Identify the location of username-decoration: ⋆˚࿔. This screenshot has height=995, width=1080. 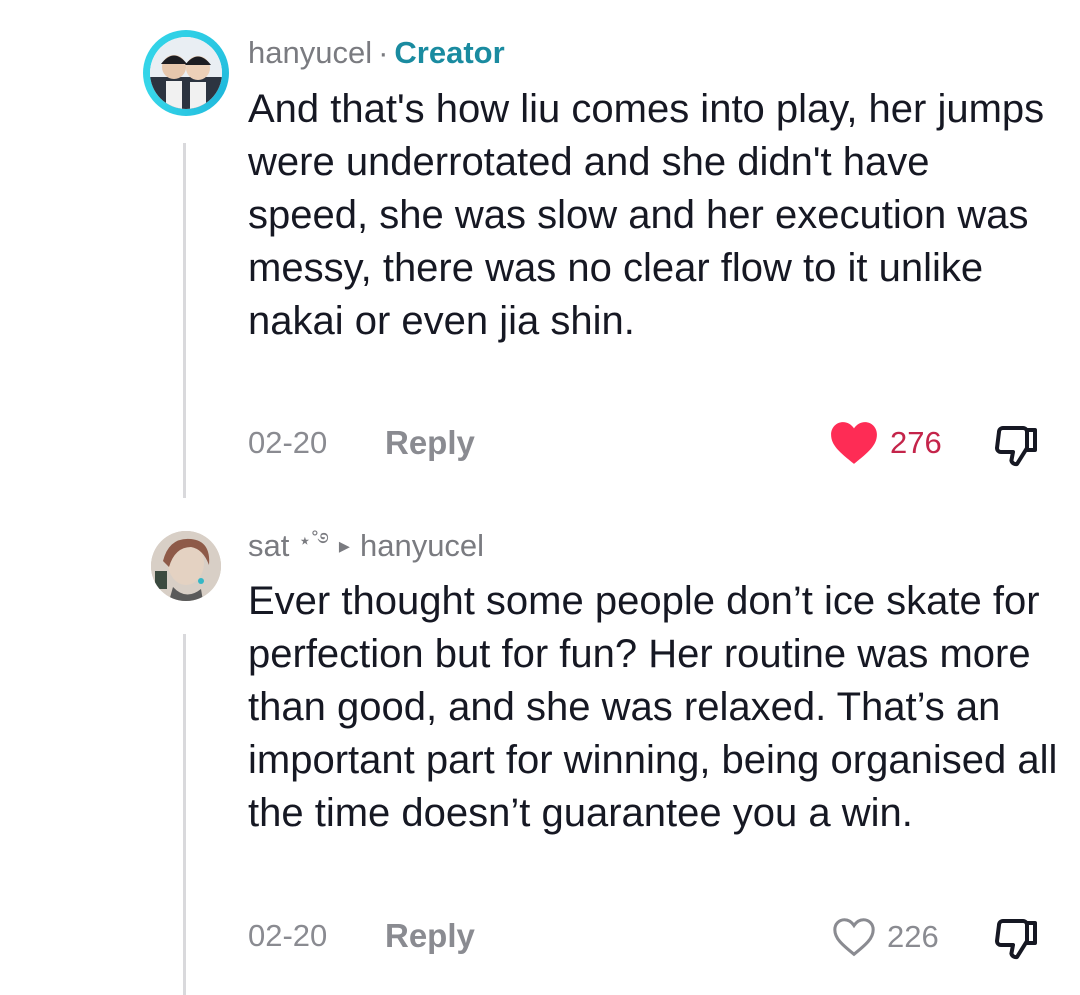
(313, 540).